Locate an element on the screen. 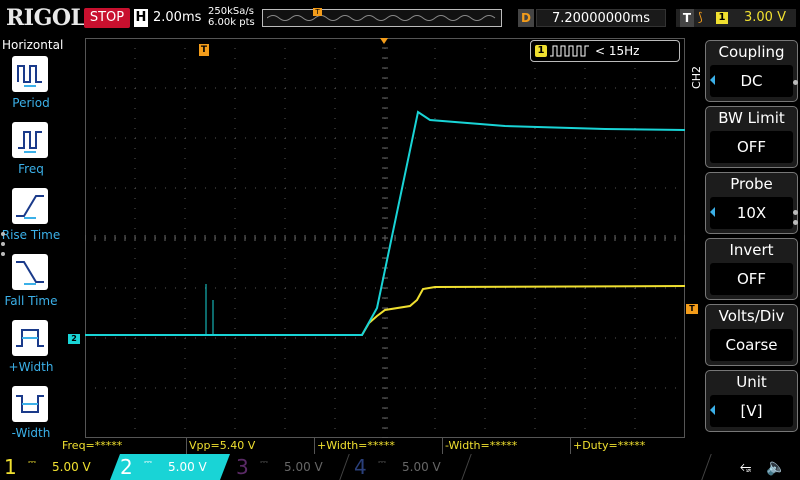 This screenshot has width=800, height=480. channel-1-scale: 5.00 V is located at coordinates (71, 467).